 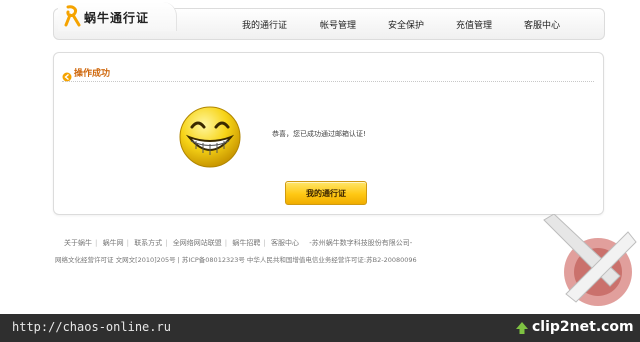 What do you see at coordinates (285, 243) in the screenshot?
I see `footer-link-customer-service: 客服中心` at bounding box center [285, 243].